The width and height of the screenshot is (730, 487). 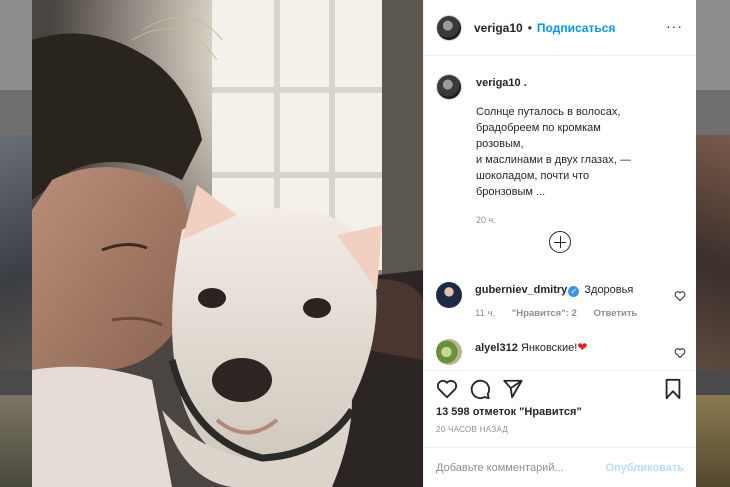 I want to click on comment-input, so click(x=518, y=467).